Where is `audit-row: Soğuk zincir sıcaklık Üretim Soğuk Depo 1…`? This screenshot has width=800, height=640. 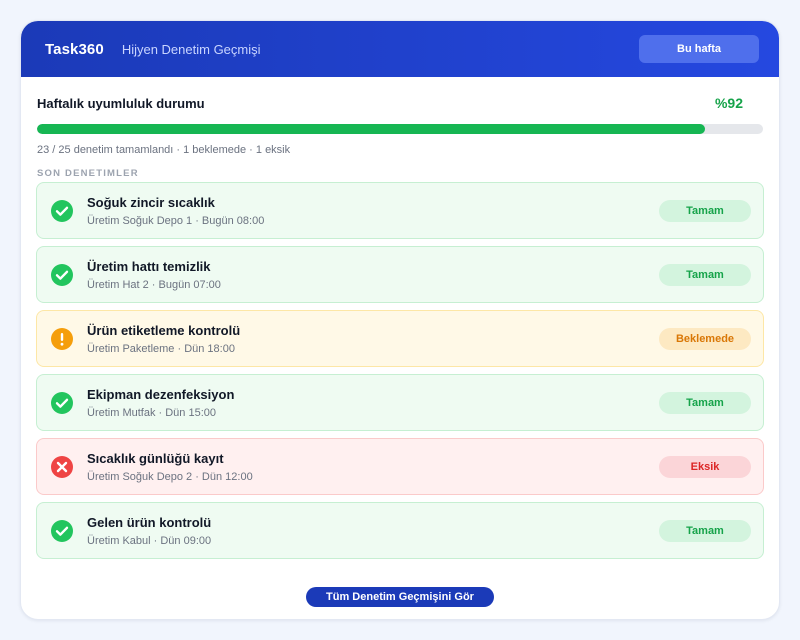
audit-row: Soğuk zincir sıcaklık Üretim Soğuk Depo 1… is located at coordinates (400, 210).